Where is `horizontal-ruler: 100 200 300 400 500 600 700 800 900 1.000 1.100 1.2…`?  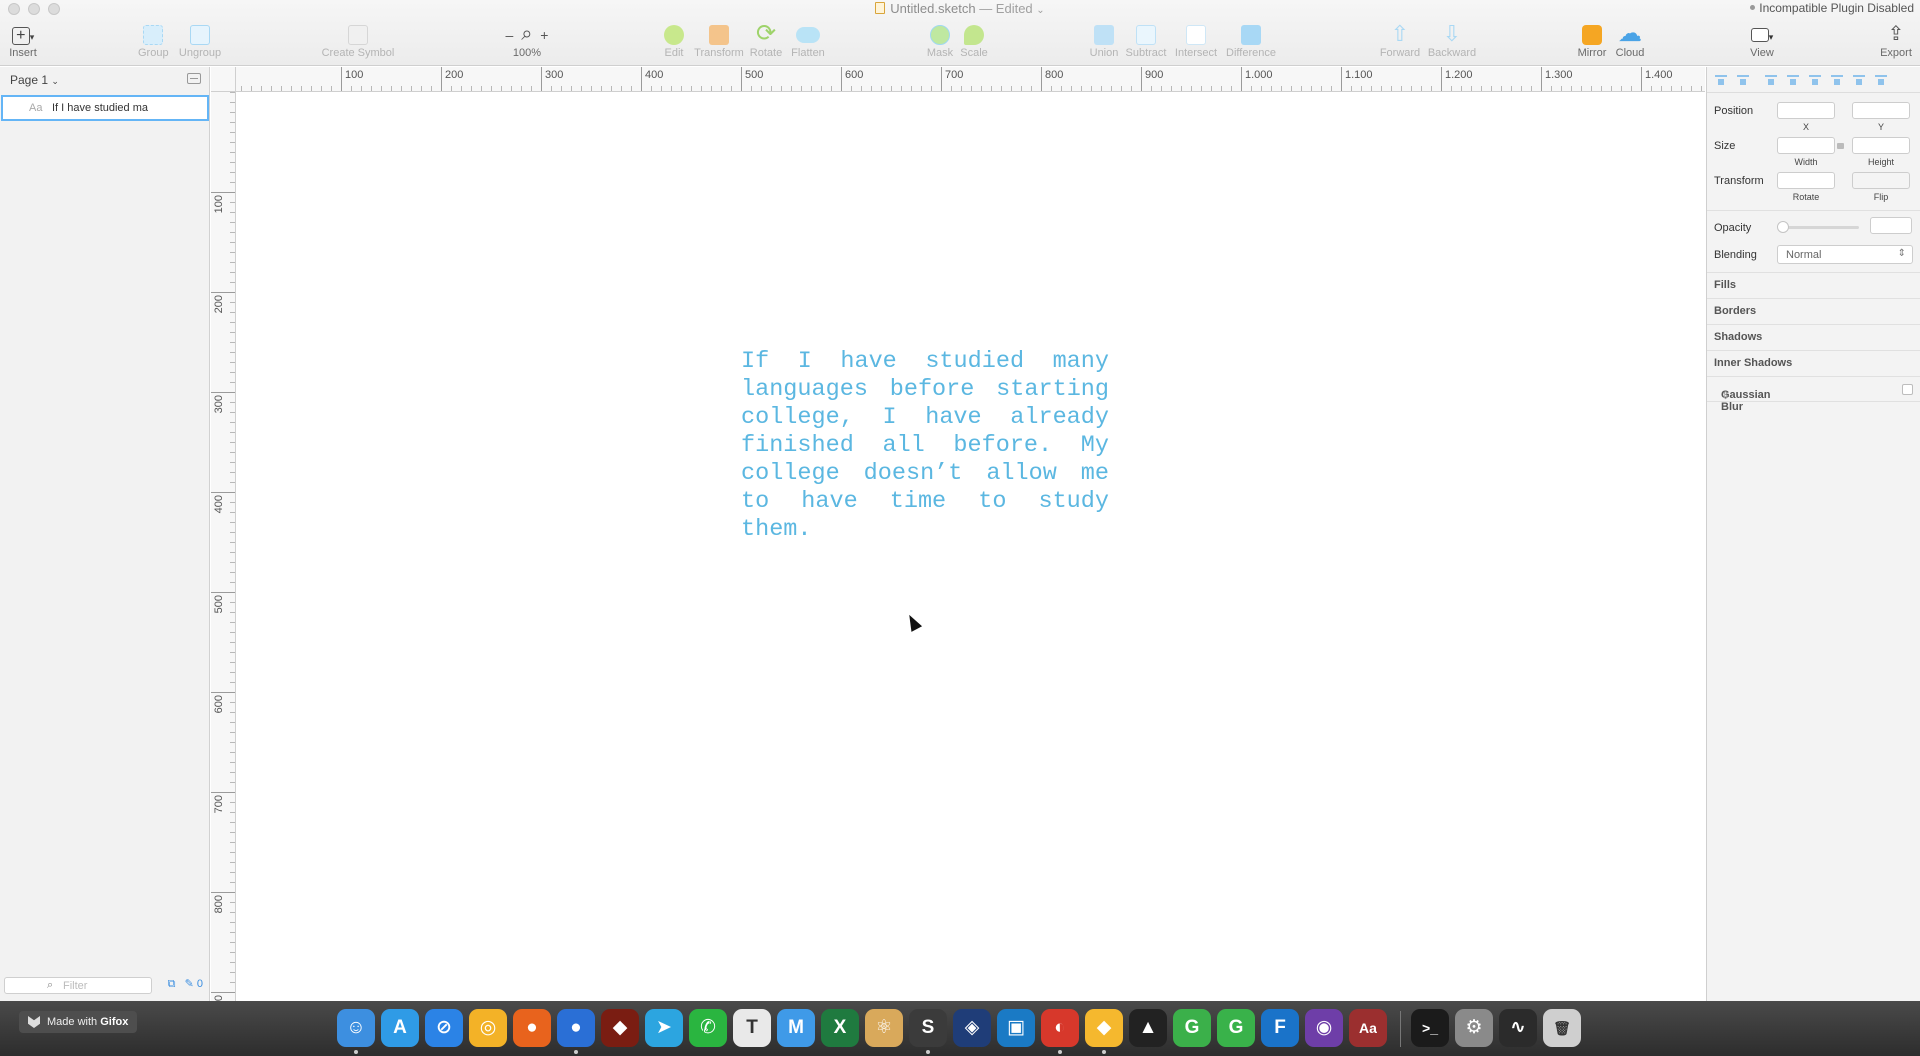
horizontal-ruler: 100 200 300 400 500 600 700 800 900 1.000 1.100 1.2… is located at coordinates (958, 79).